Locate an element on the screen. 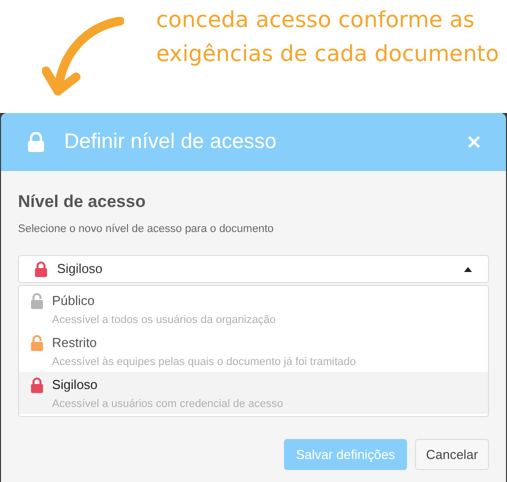 The width and height of the screenshot is (507, 482). curved-arrow-icon is located at coordinates (83, 57).